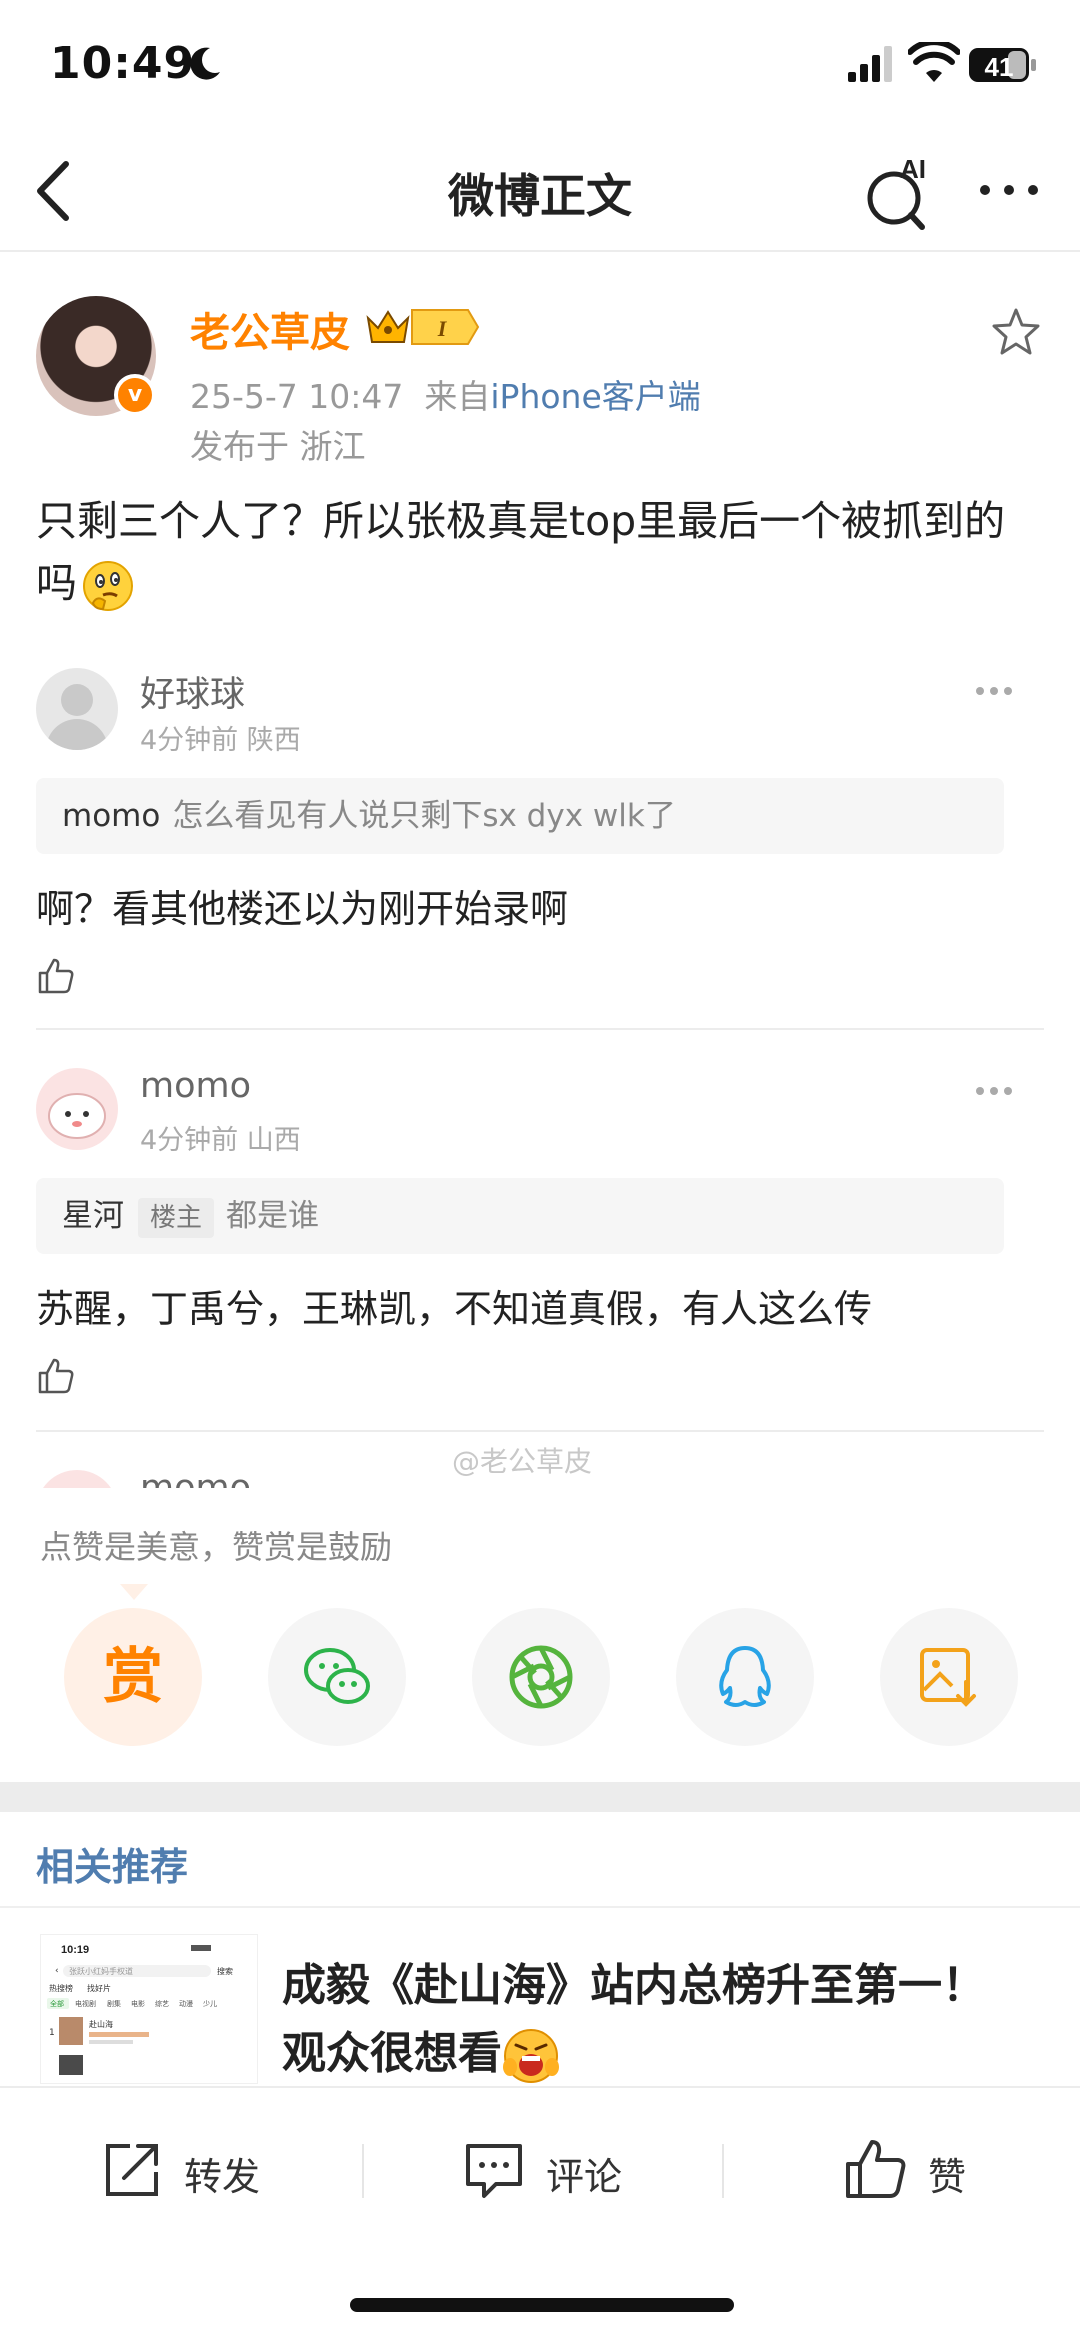  I want to click on thumb-chip: 综艺, so click(162, 2003).